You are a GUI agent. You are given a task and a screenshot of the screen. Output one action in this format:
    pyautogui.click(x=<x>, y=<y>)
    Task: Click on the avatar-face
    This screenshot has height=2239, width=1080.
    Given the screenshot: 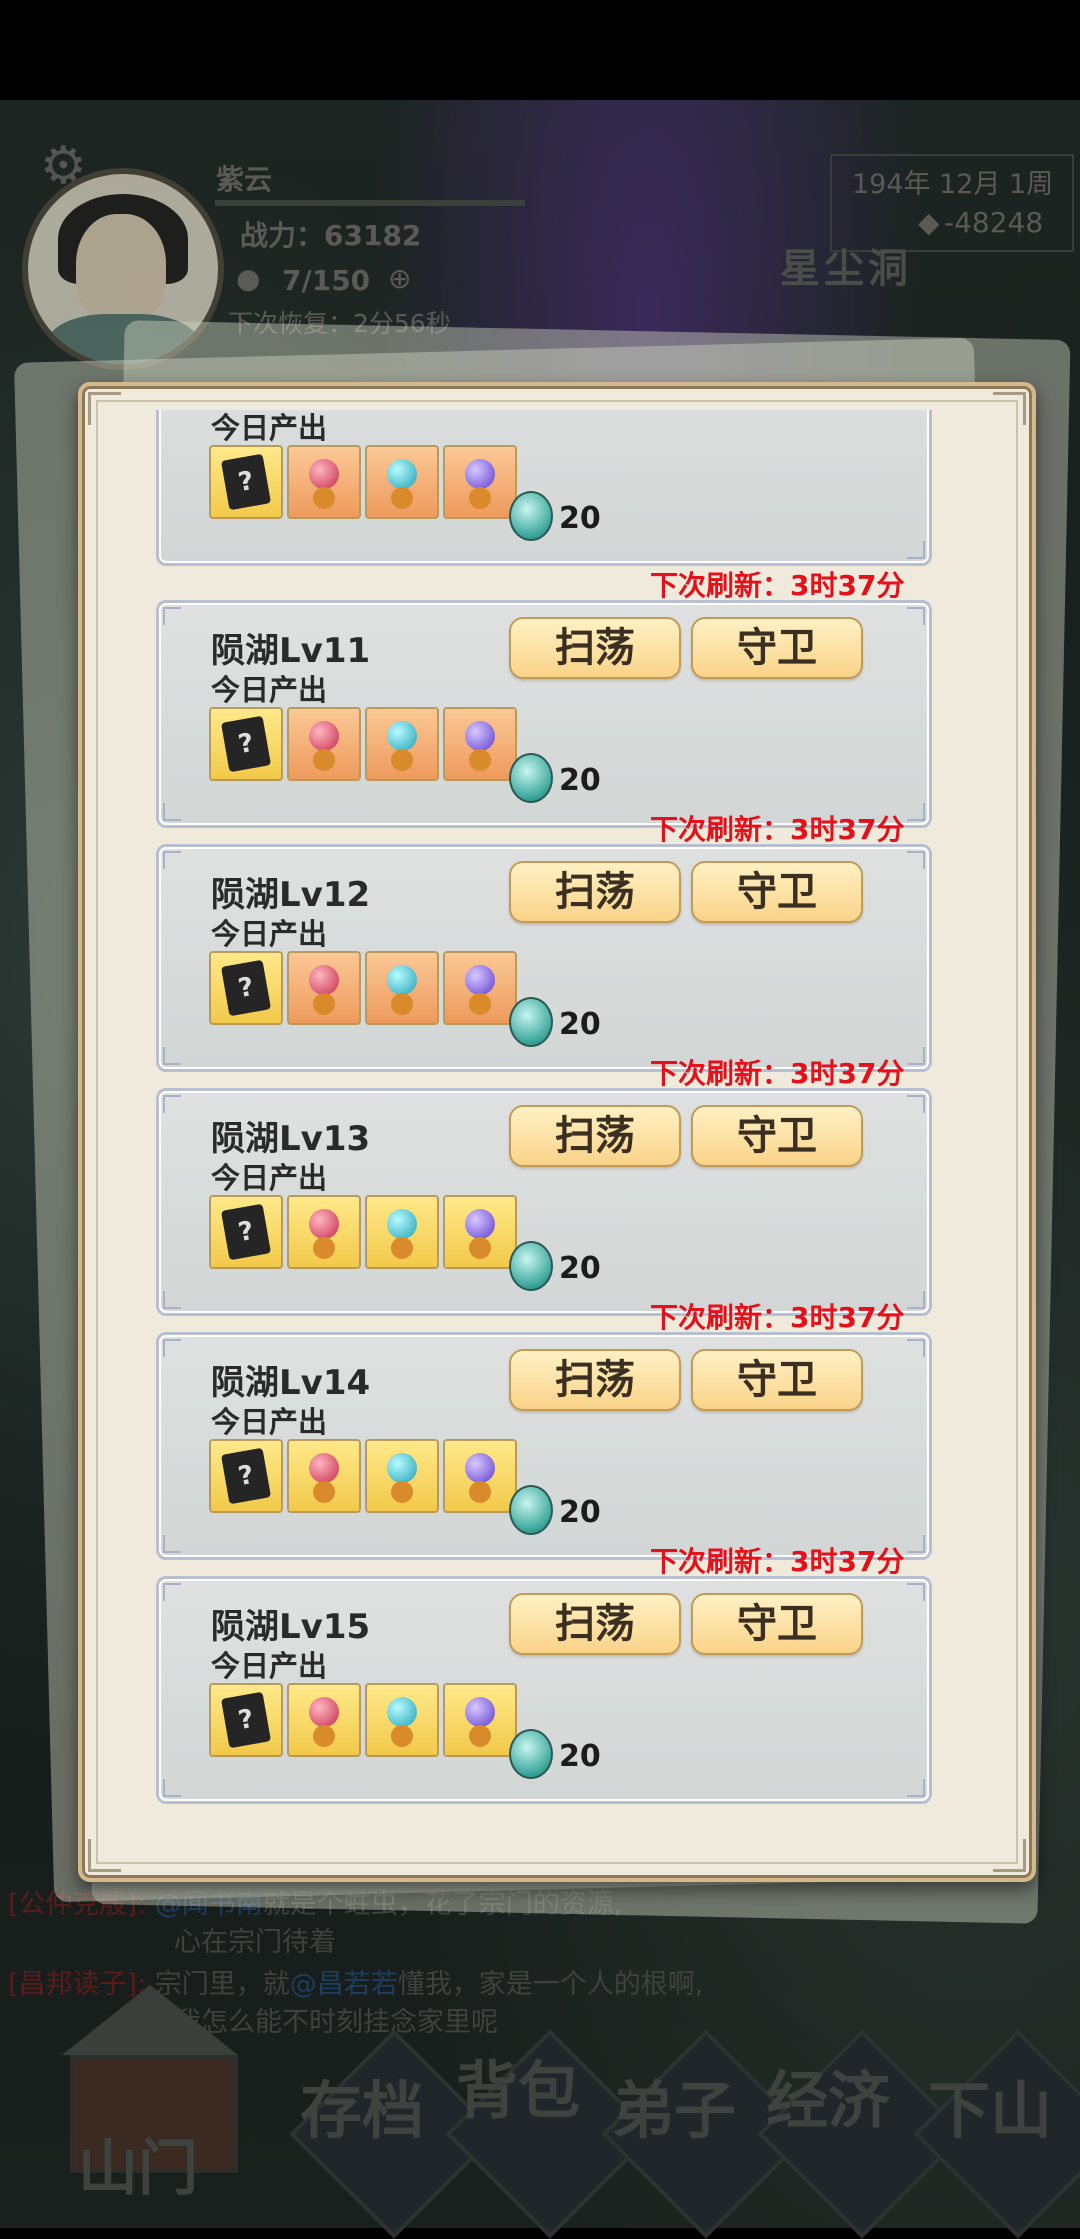 What is the action you would take?
    pyautogui.click(x=121, y=269)
    